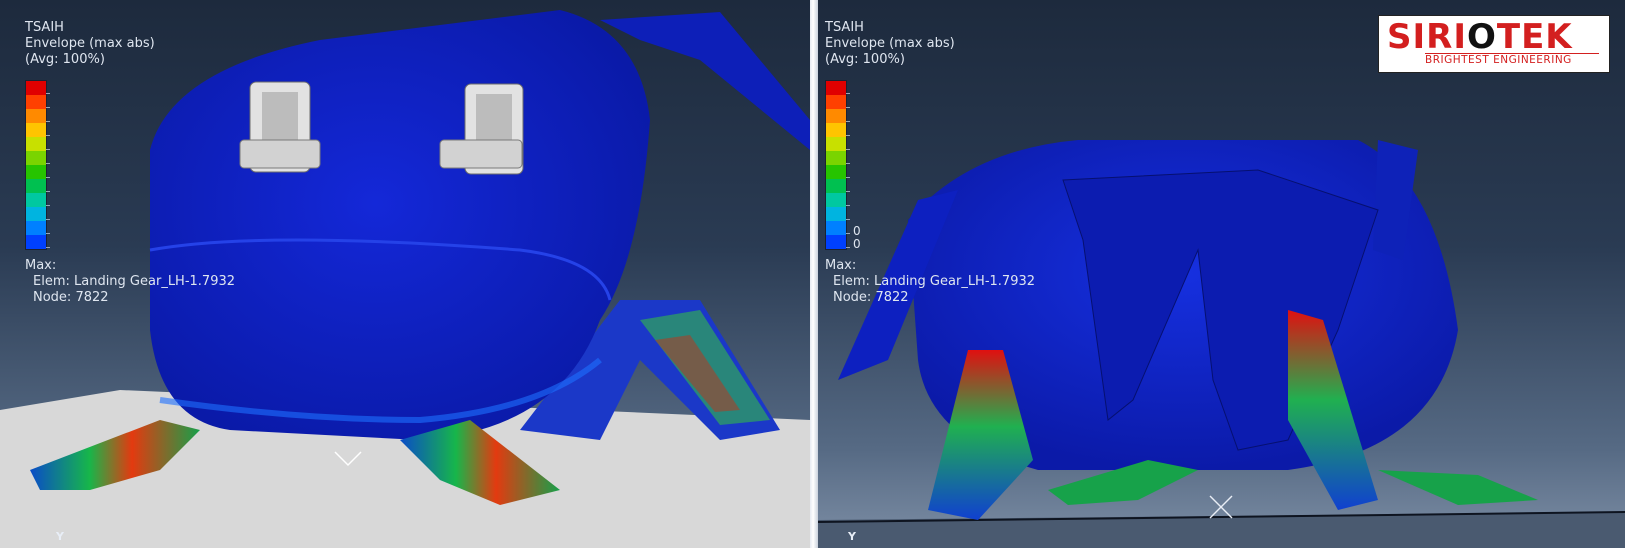 The height and width of the screenshot is (548, 1625). What do you see at coordinates (1480, 37) in the screenshot?
I see `logo-wordmark: SIRIOTEK` at bounding box center [1480, 37].